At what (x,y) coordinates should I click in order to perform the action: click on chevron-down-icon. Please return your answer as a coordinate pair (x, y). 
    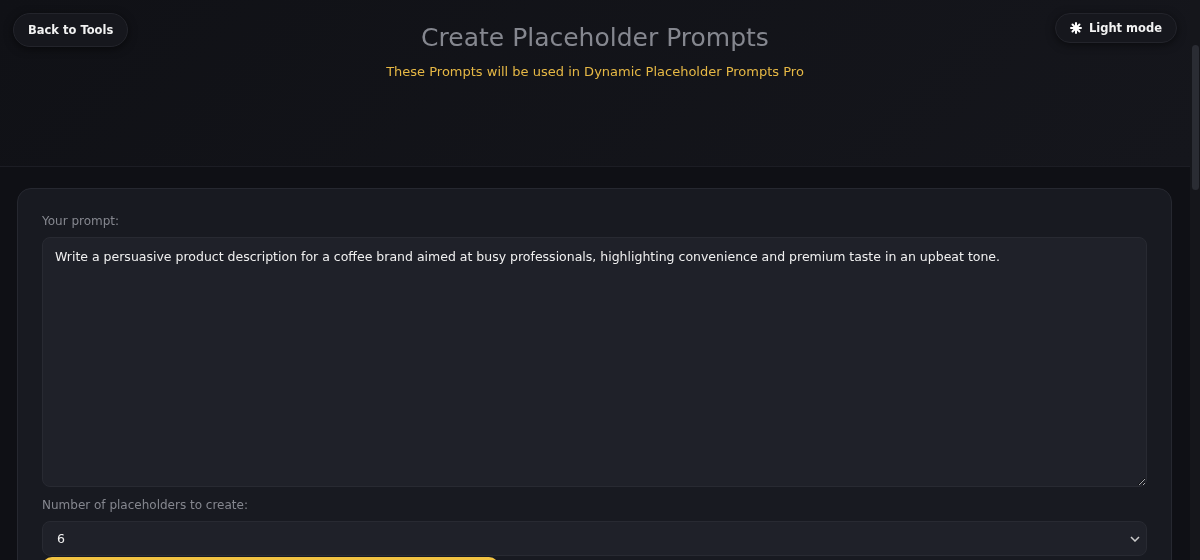
    Looking at the image, I should click on (1135, 538).